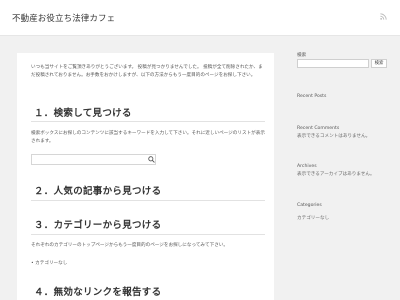 The width and height of the screenshot is (400, 300). I want to click on recent-comments-title: Recent Comments, so click(318, 128).